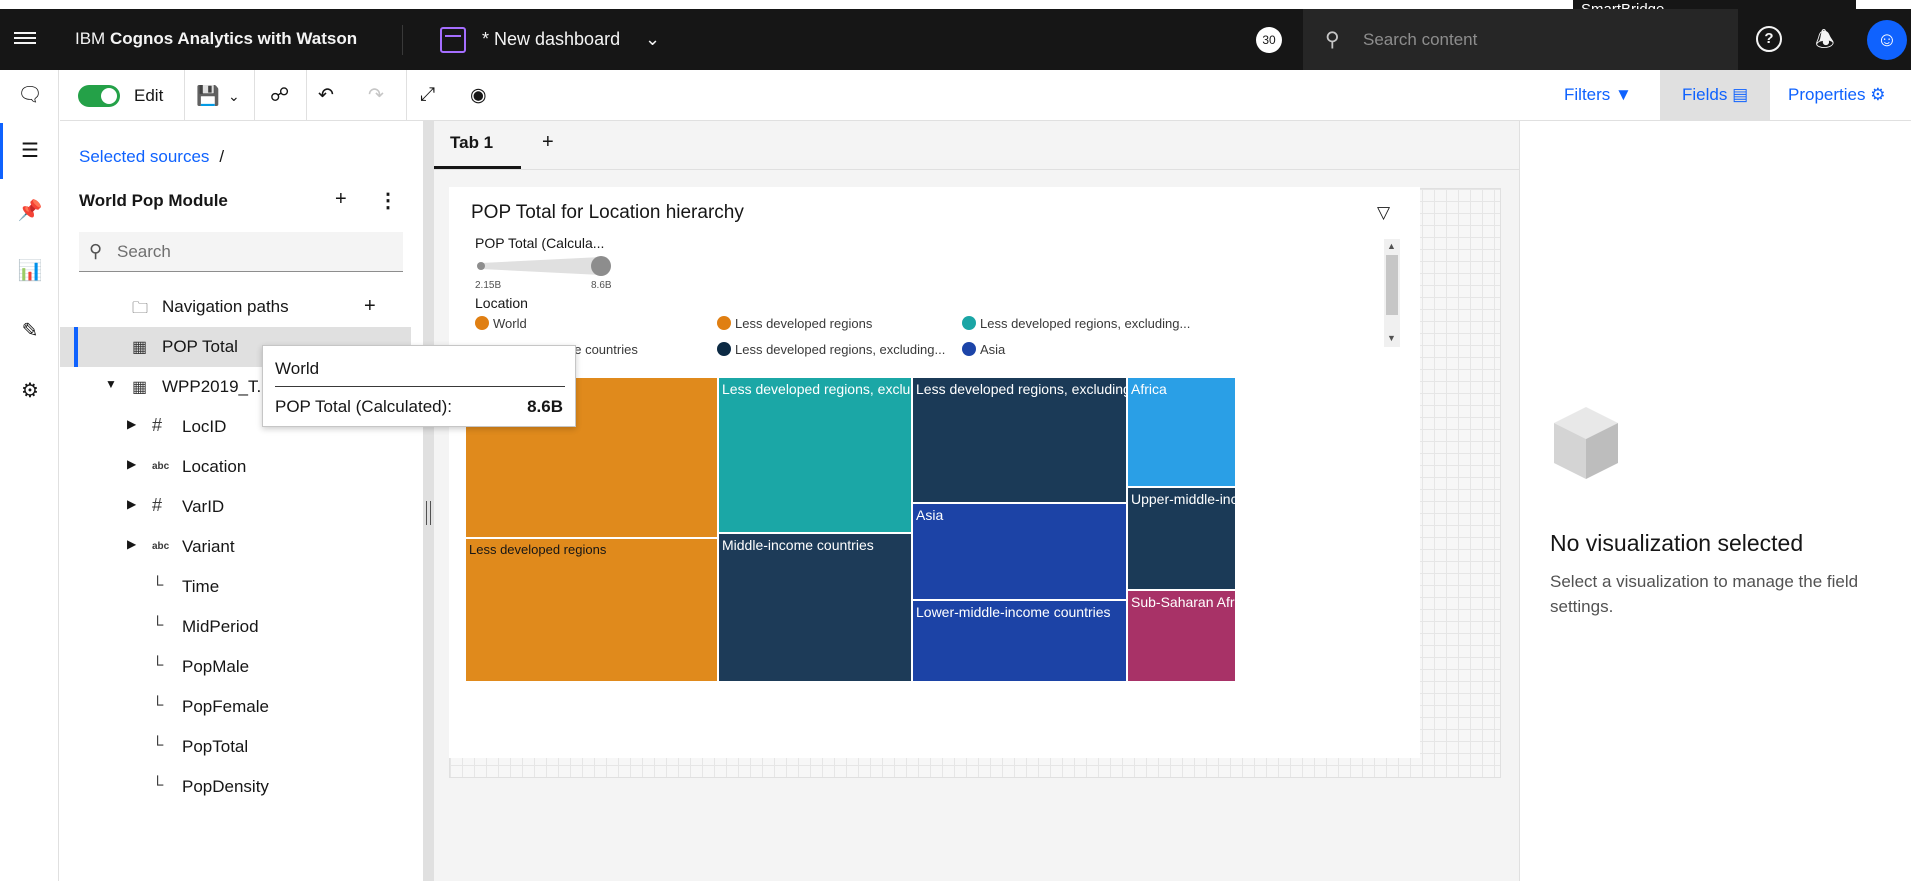 This screenshot has width=1911, height=881. Describe the element at coordinates (1013, 612) in the screenshot. I see `treemap-cell-label: Lower-middle-income countries` at that location.